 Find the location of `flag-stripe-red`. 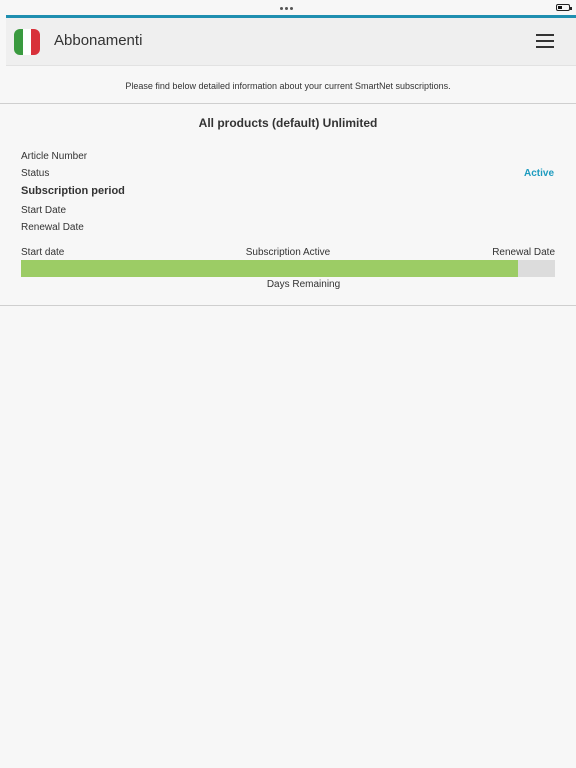

flag-stripe-red is located at coordinates (35, 42).